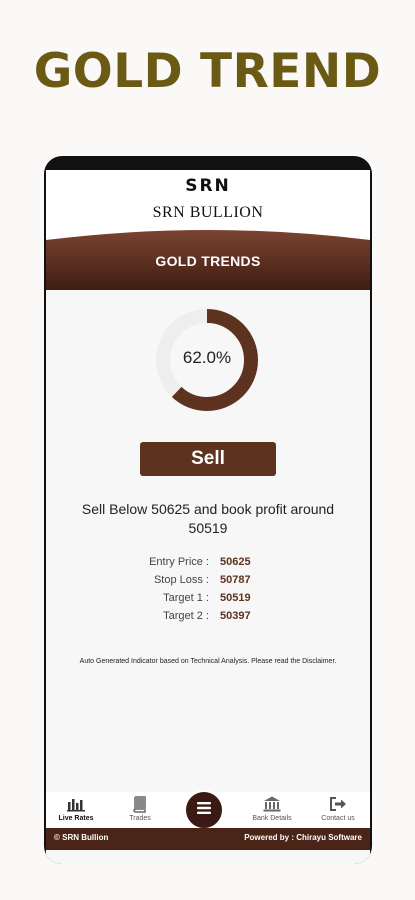 Image resolution: width=415 pixels, height=900 pixels. What do you see at coordinates (186, 616) in the screenshot?
I see `level-label: Target 2 :` at bounding box center [186, 616].